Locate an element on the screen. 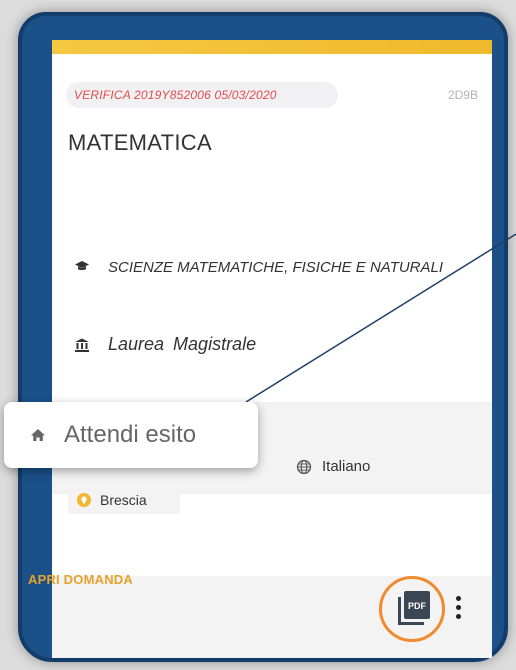  more-options-icon is located at coordinates (458, 610).